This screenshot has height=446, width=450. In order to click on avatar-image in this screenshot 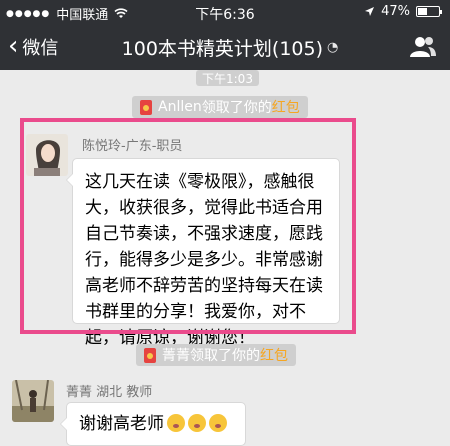, I will do `click(33, 401)`.